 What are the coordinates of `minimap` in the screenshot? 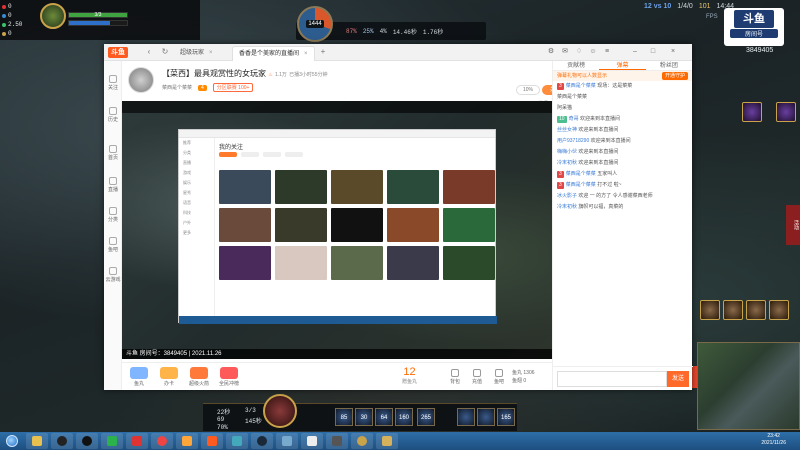 It's located at (748, 386).